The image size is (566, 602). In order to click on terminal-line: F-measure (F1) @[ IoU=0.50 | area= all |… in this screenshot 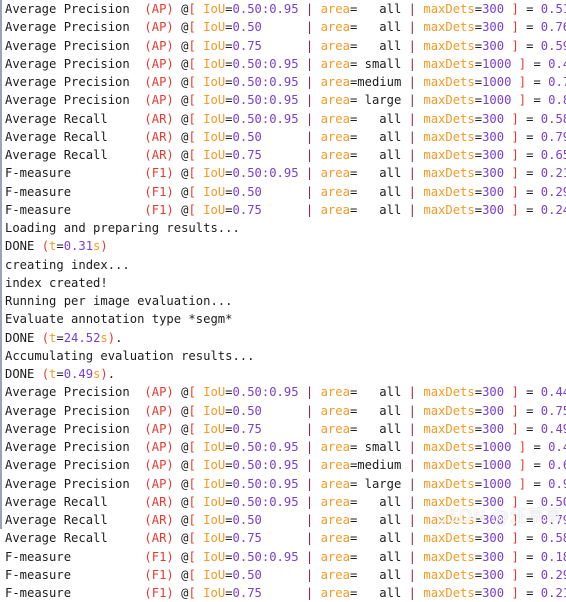, I will do `click(284, 575)`.